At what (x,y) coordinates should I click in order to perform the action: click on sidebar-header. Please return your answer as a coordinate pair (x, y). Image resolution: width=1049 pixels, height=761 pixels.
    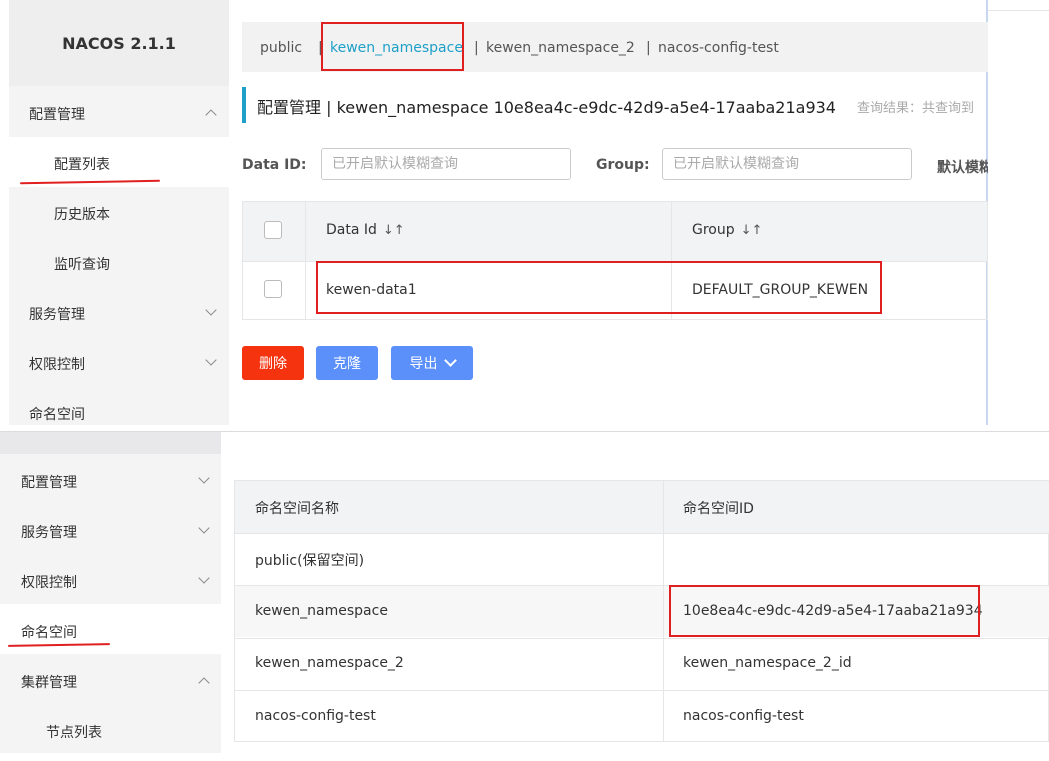
    Looking at the image, I should click on (110, 443).